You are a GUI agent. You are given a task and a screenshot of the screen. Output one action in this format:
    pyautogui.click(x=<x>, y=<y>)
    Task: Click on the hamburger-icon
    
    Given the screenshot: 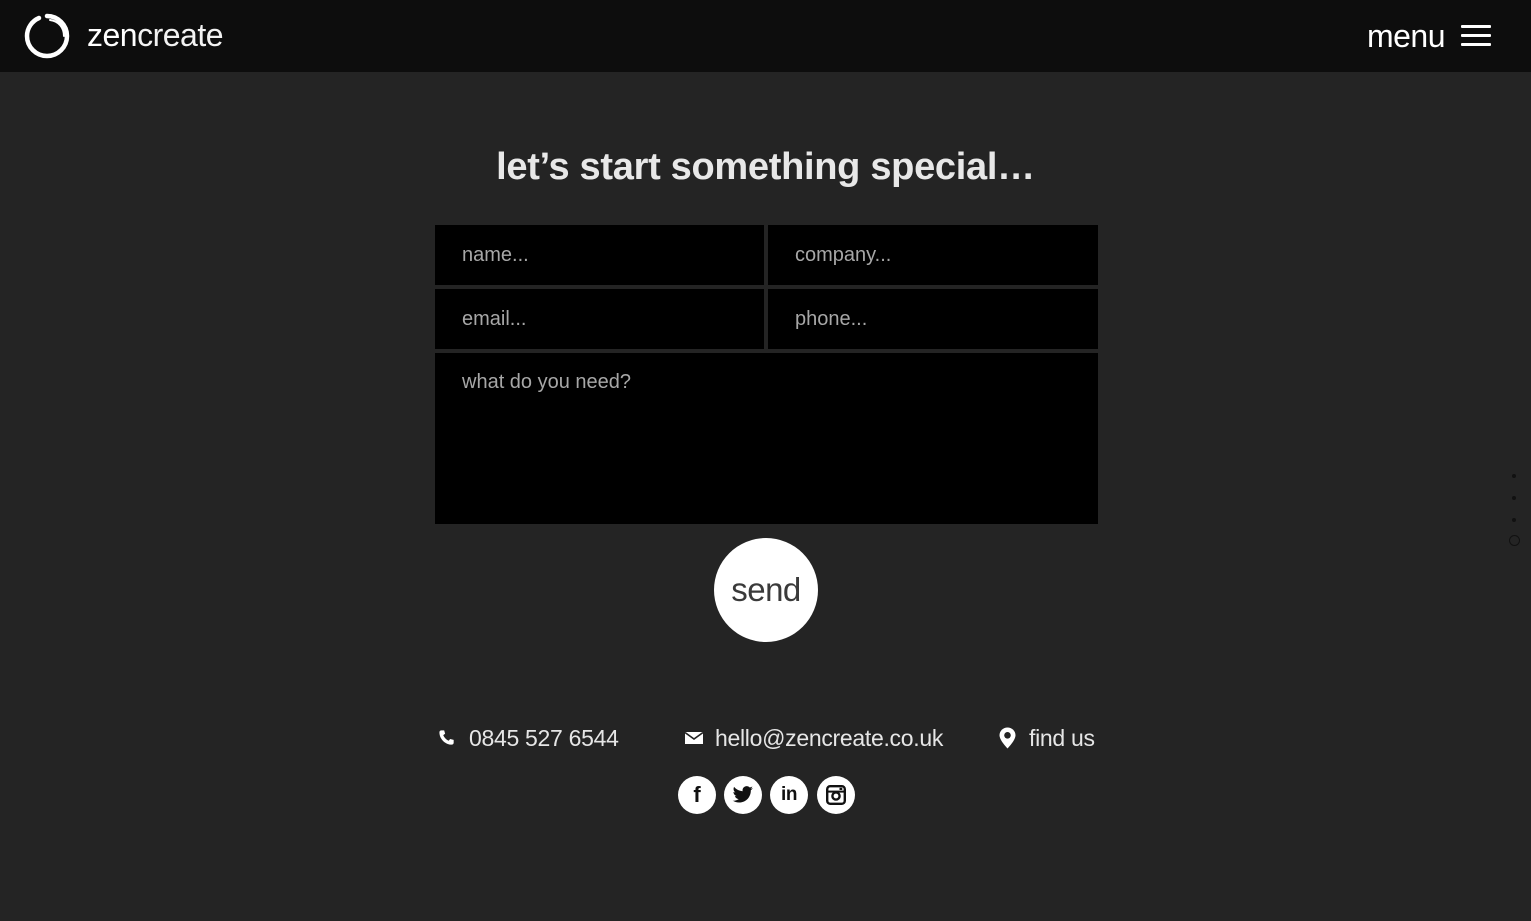 What is the action you would take?
    pyautogui.click(x=1476, y=36)
    